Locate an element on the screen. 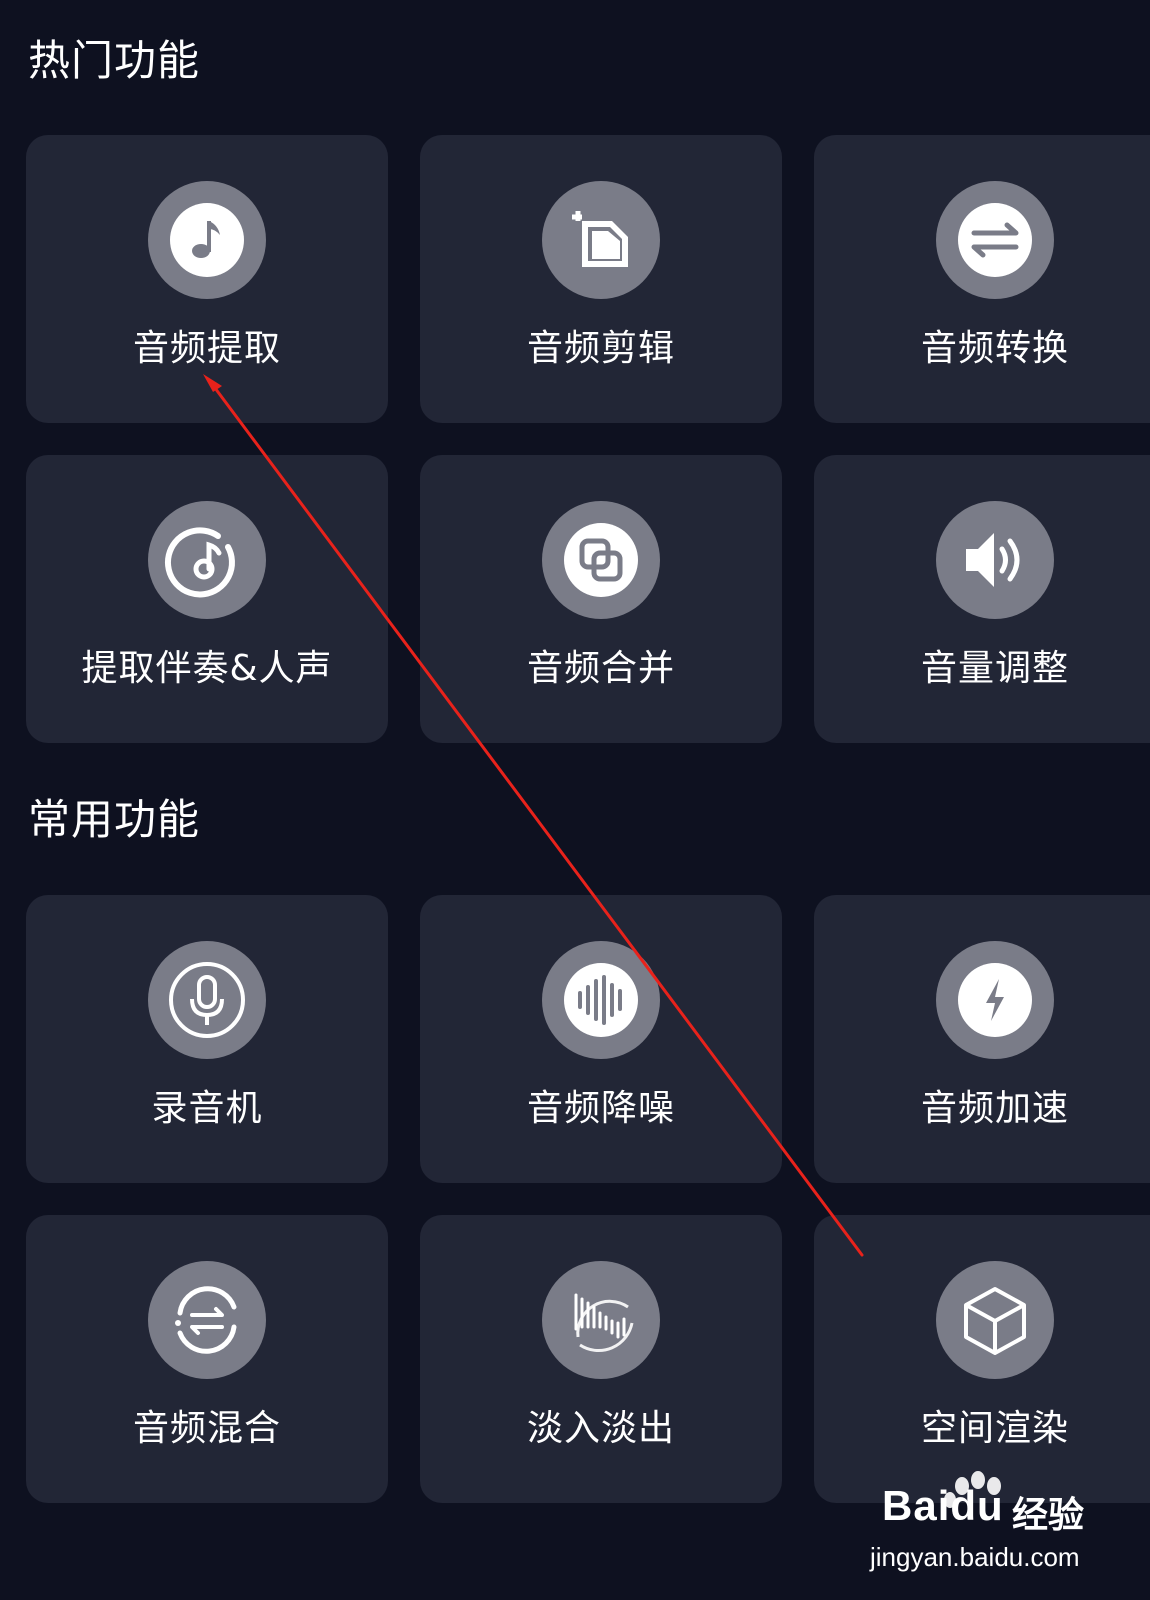 This screenshot has height=1600, width=1150. feature-label: 音量调整 is located at coordinates (994, 668).